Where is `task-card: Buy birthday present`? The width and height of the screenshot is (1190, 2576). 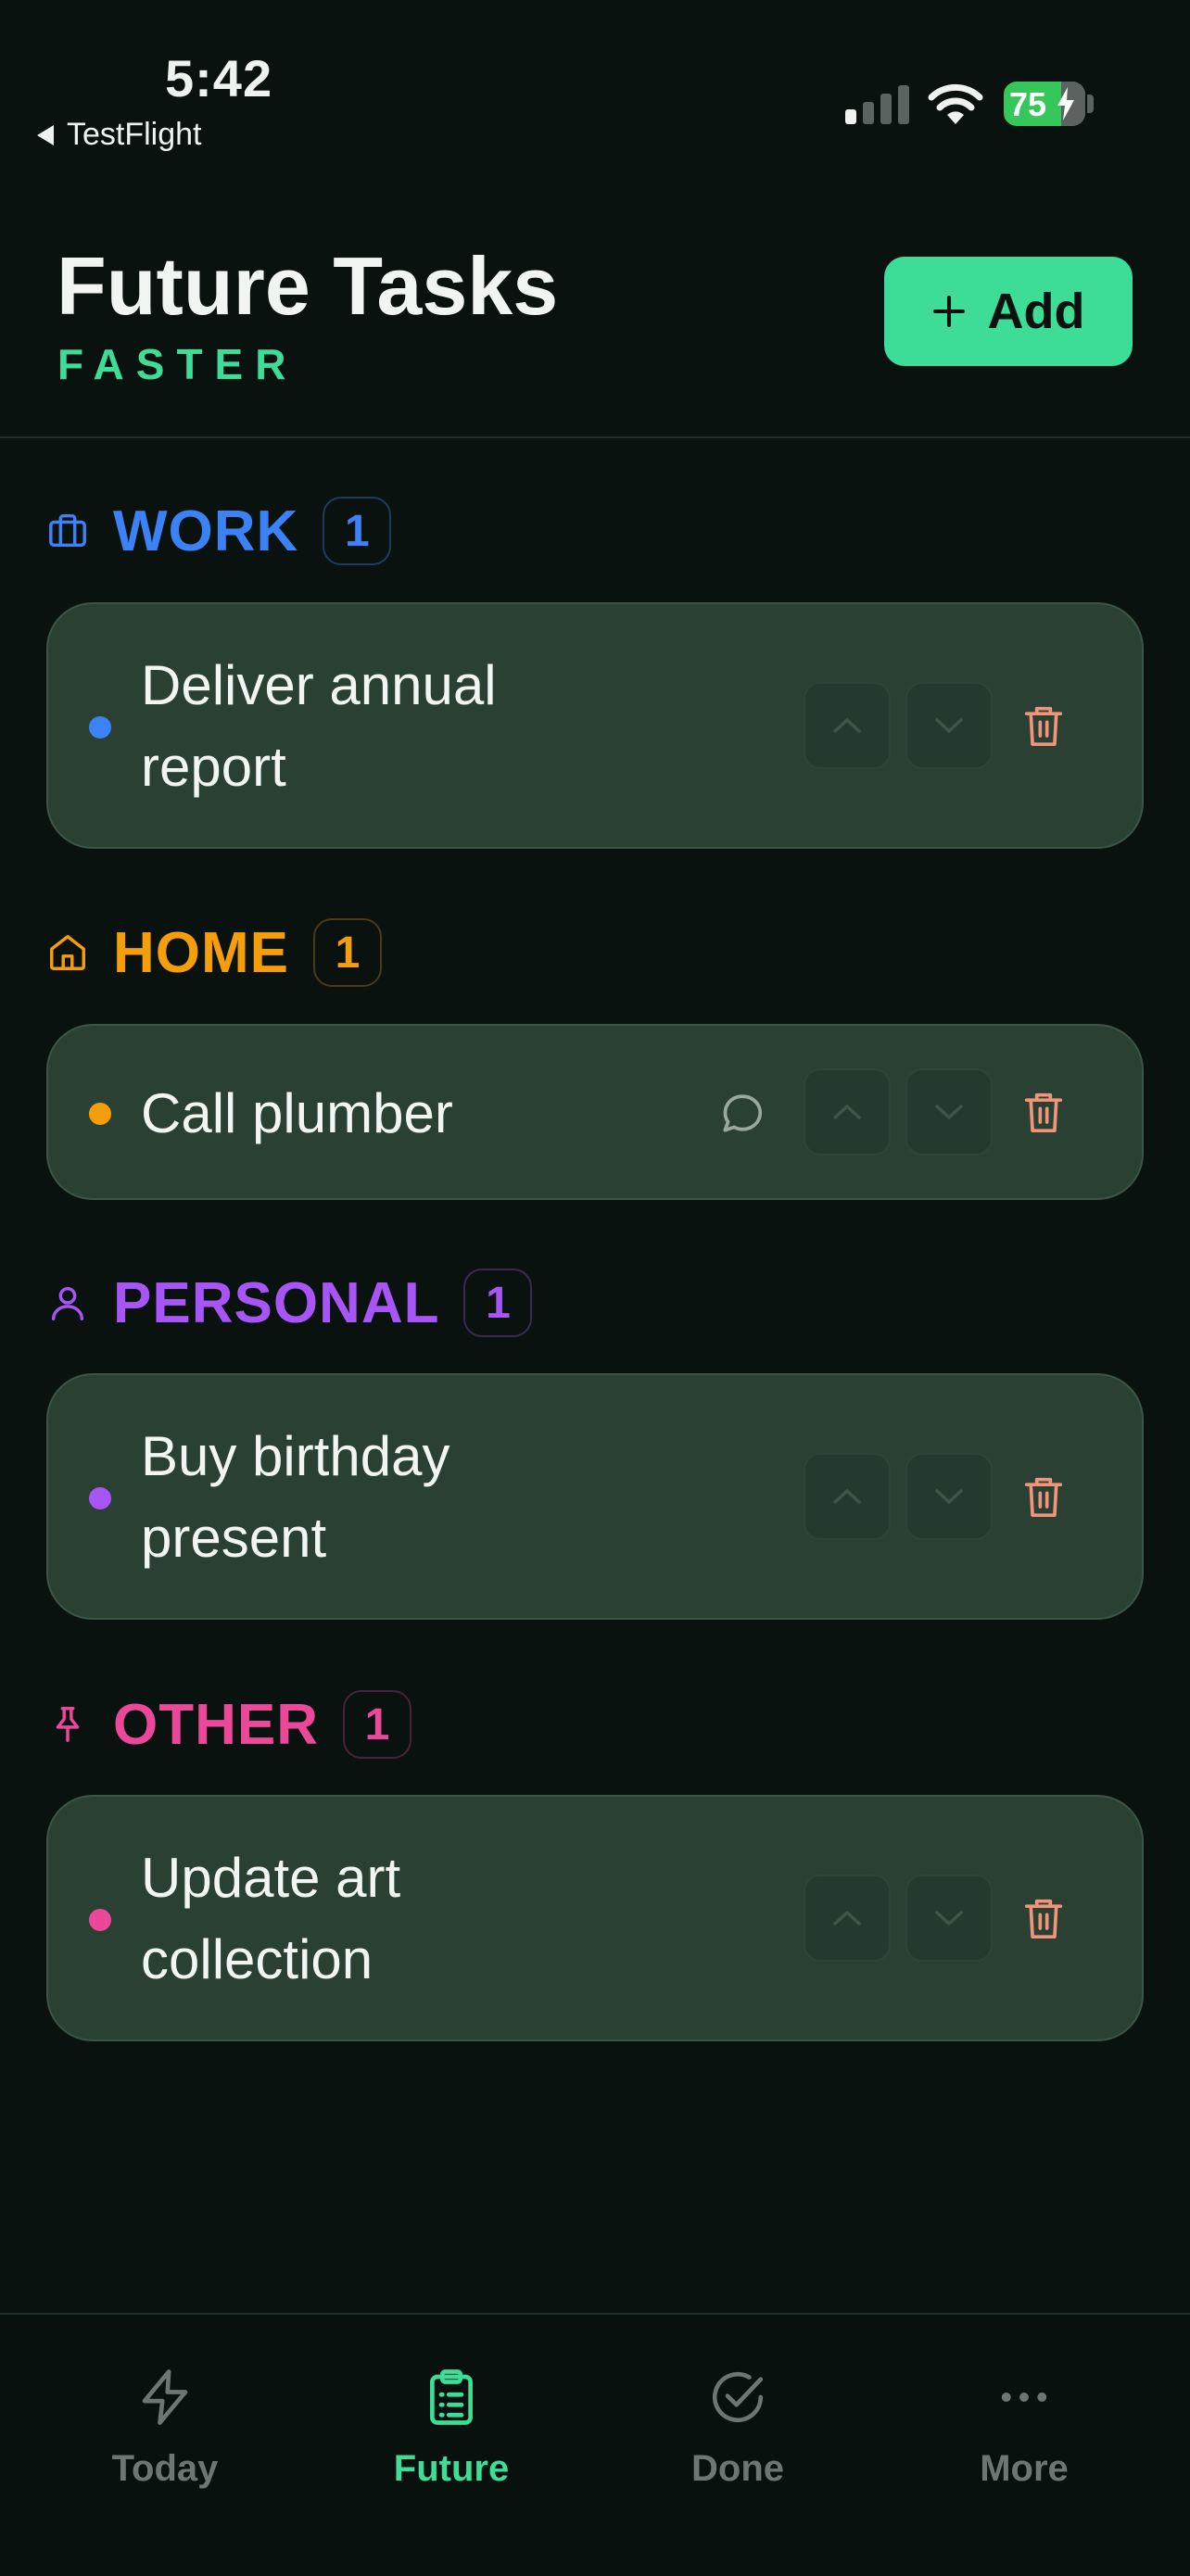
task-card: Buy birthday present is located at coordinates (595, 1496).